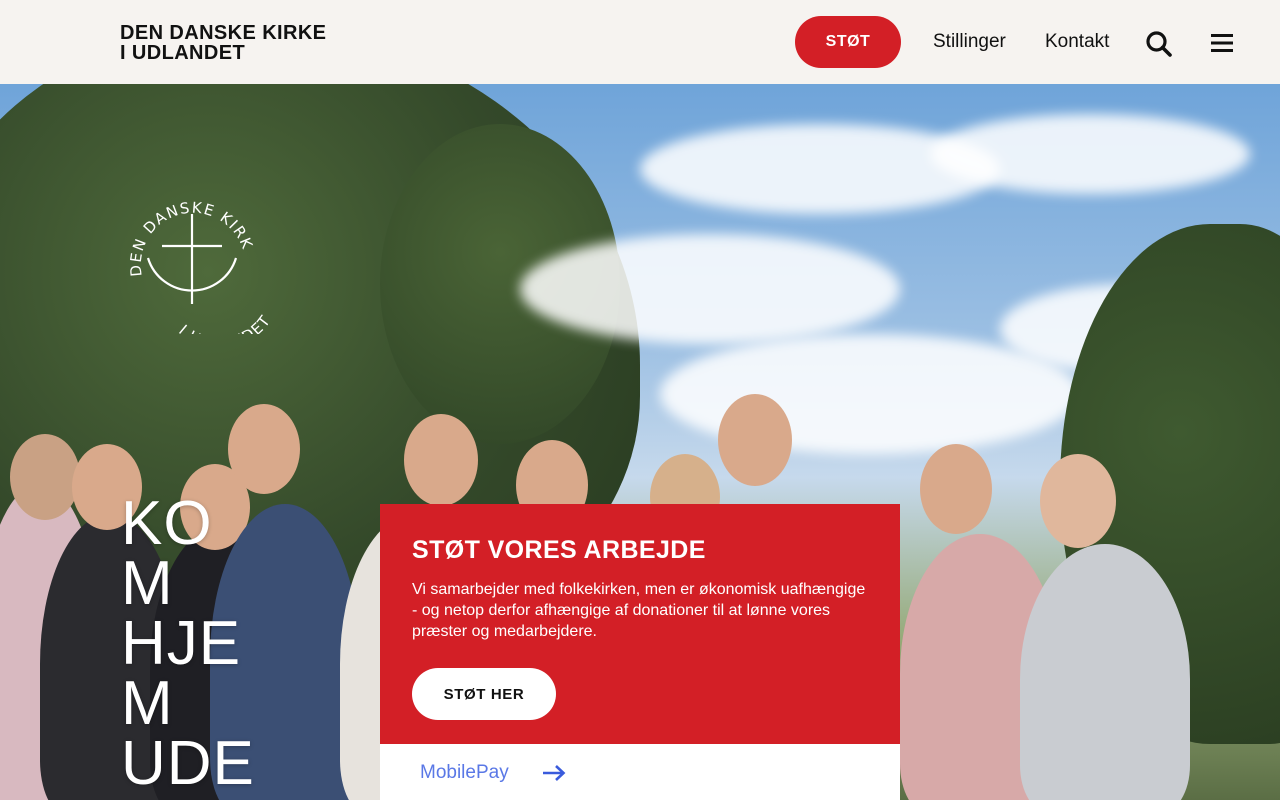 Image resolution: width=1280 pixels, height=800 pixels. Describe the element at coordinates (167, 523) in the screenshot. I see `headline-line: KO` at that location.